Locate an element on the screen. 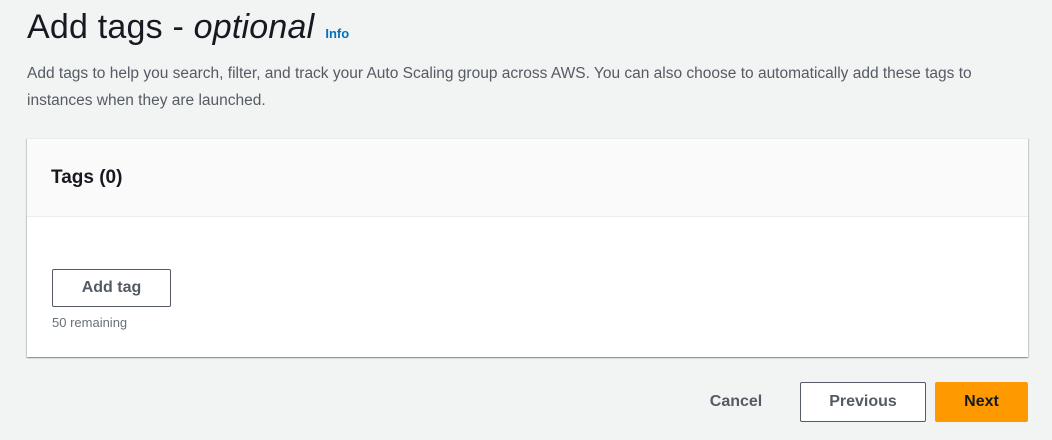 This screenshot has width=1052, height=440. tags-remaining-text: 50 remaining is located at coordinates (90, 322).